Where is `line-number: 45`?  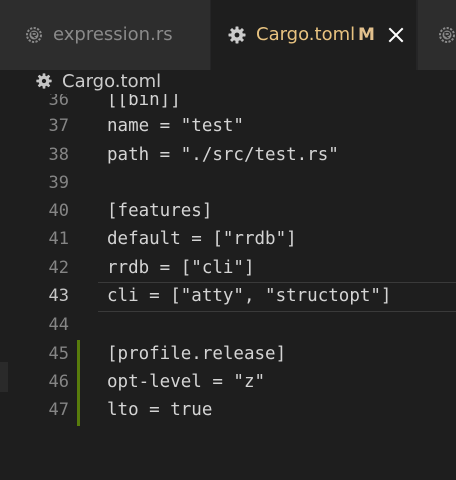 line-number: 45 is located at coordinates (58, 354).